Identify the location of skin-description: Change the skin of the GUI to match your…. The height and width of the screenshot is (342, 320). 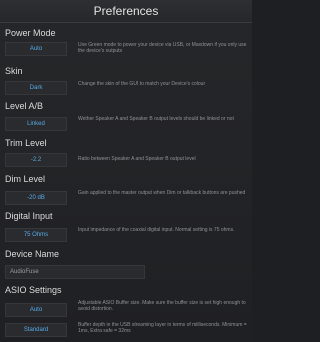
(142, 84).